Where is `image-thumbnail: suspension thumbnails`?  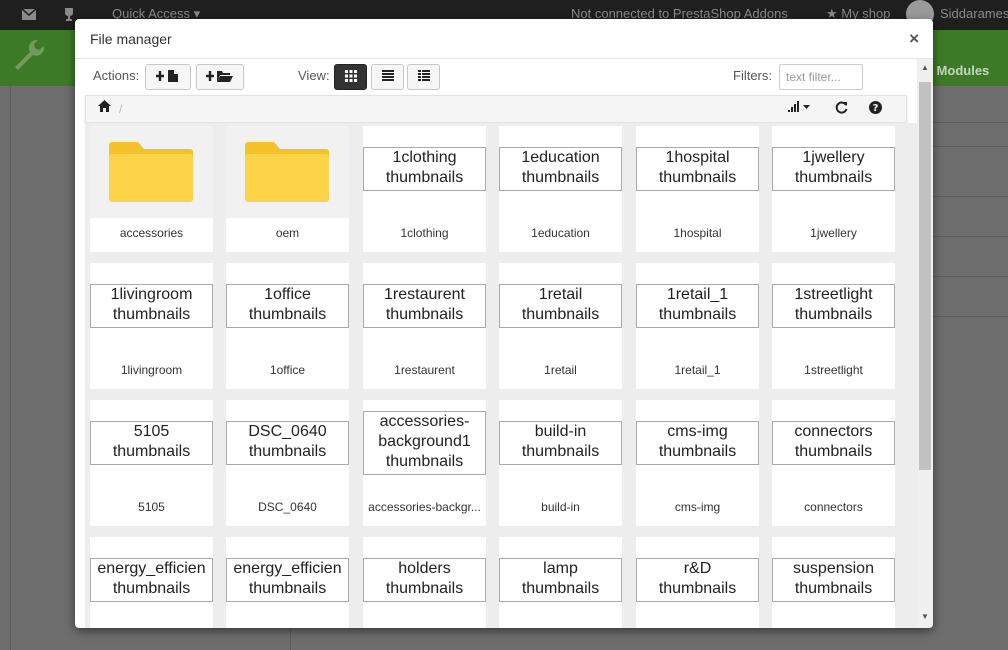
image-thumbnail: suspension thumbnails is located at coordinates (833, 582).